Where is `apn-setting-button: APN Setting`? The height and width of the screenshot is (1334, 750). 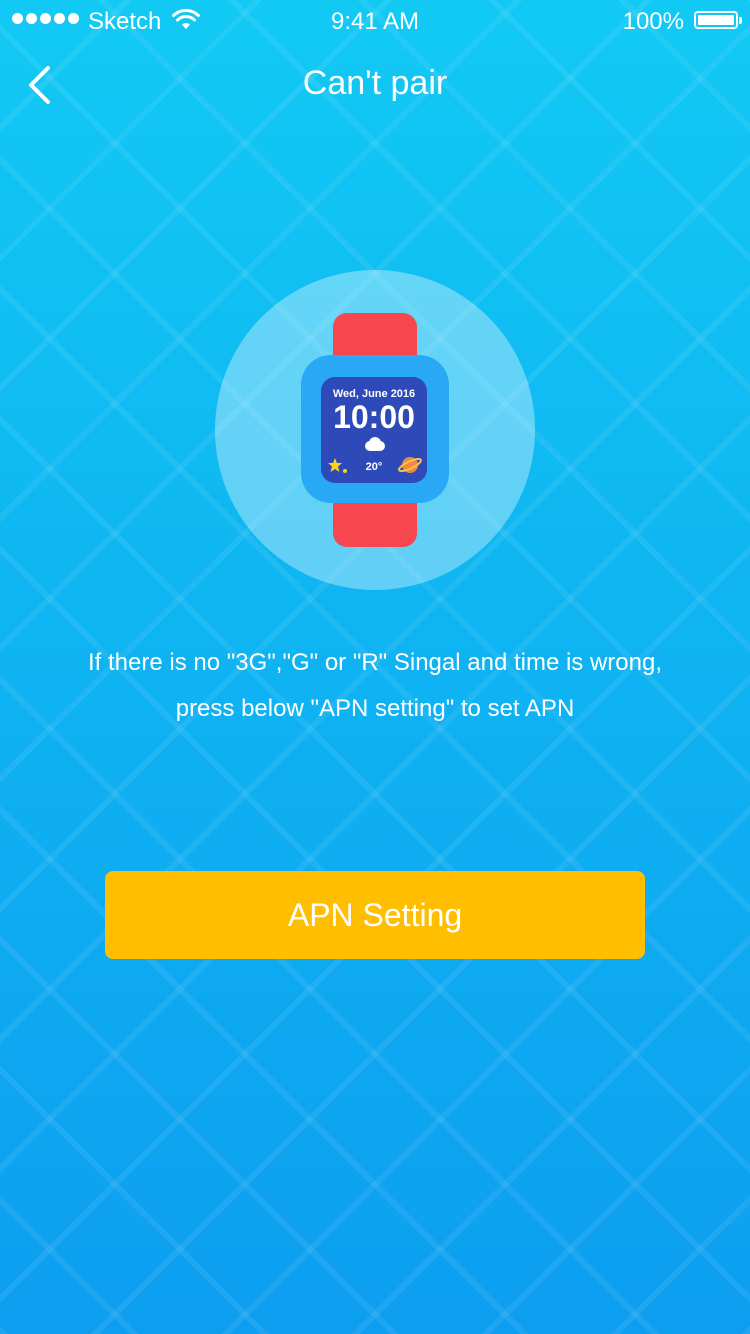 apn-setting-button: APN Setting is located at coordinates (375, 915).